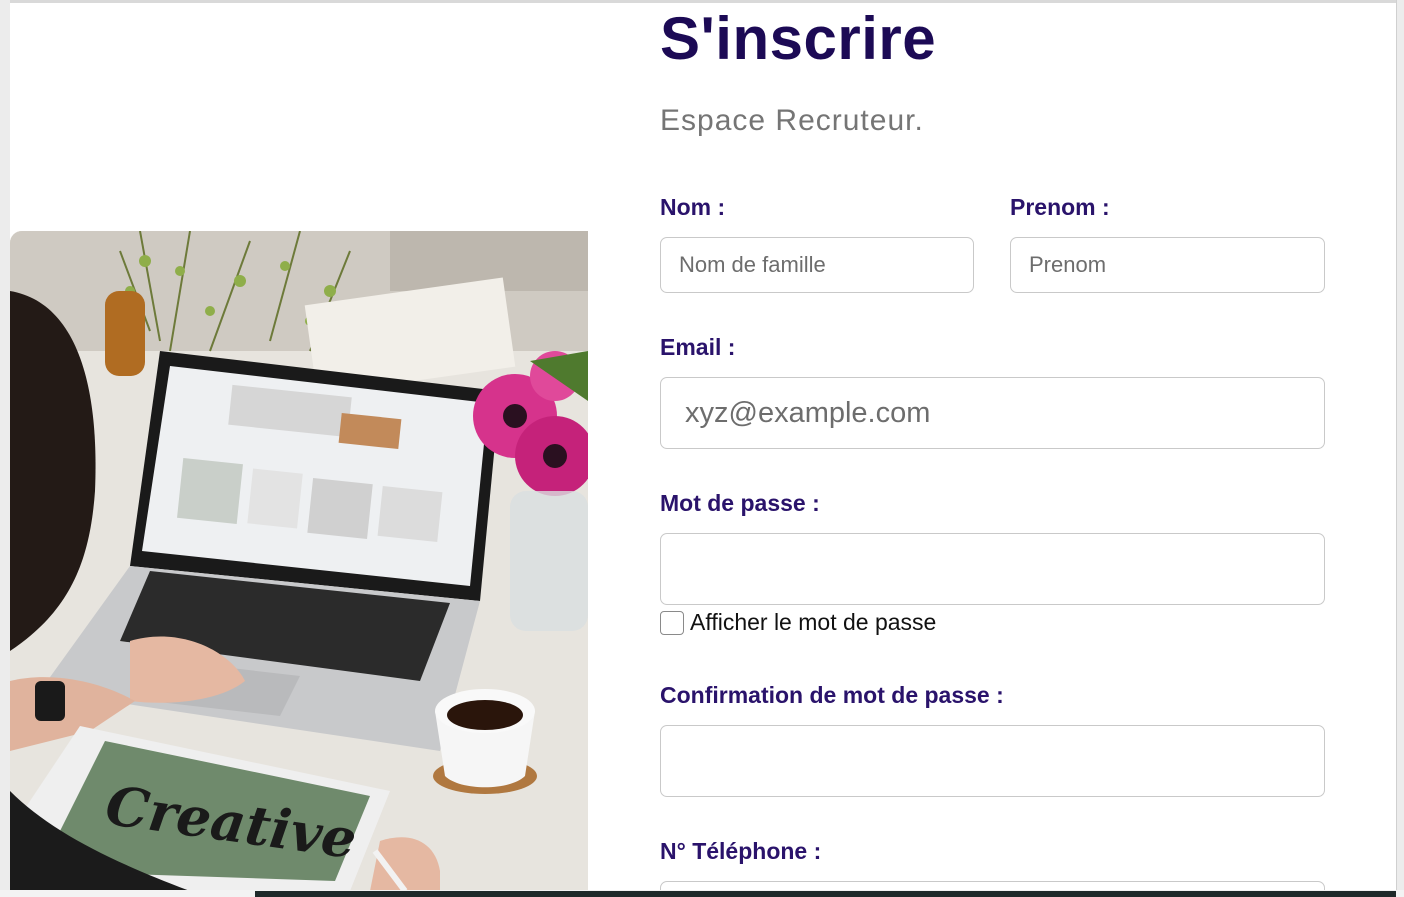 Image resolution: width=1404 pixels, height=897 pixels. What do you see at coordinates (741, 851) in the screenshot?
I see `phone-label: N° Téléphone :` at bounding box center [741, 851].